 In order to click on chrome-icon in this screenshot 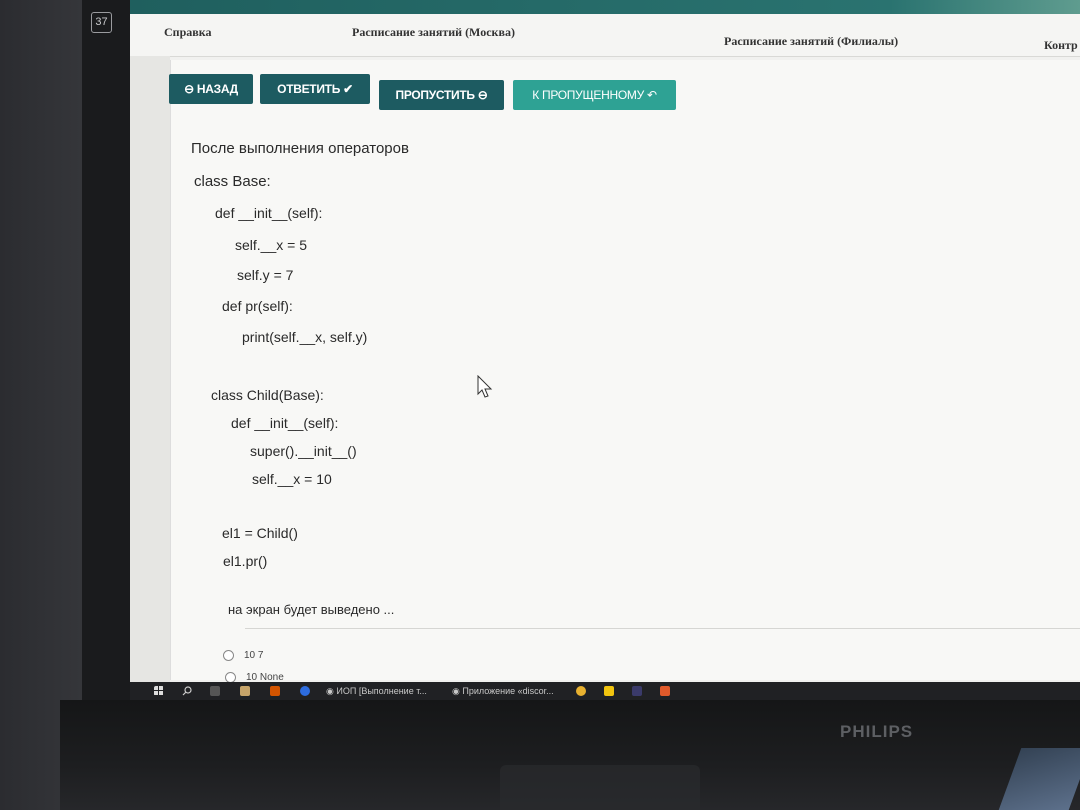, I will do `click(581, 691)`.